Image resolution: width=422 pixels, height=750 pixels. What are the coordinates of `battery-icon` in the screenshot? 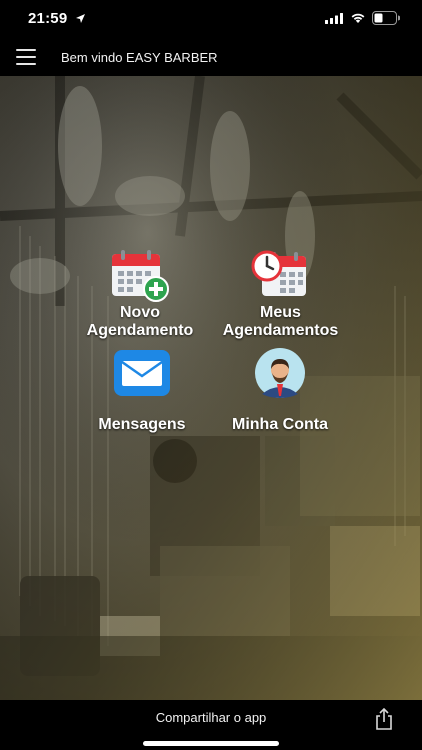 It's located at (386, 18).